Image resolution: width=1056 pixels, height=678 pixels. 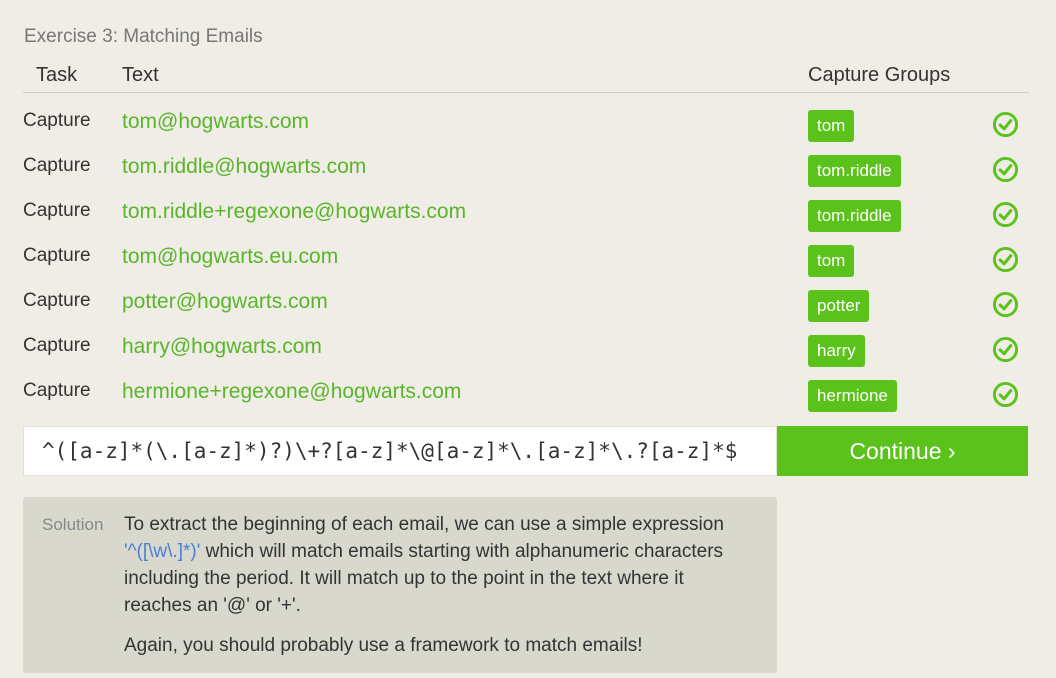 What do you see at coordinates (836, 351) in the screenshot?
I see `capture-group-badge: harry` at bounding box center [836, 351].